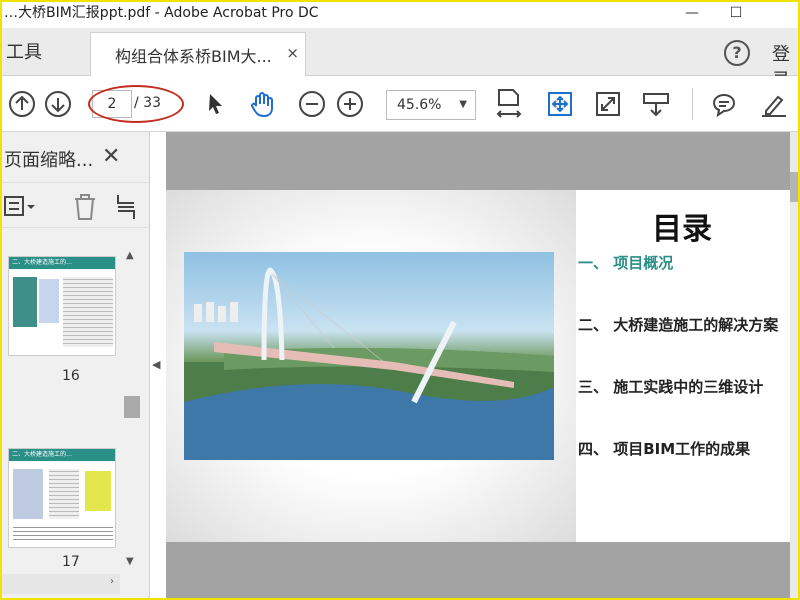 The width and height of the screenshot is (800, 600). I want to click on trash-icon, so click(85, 207).